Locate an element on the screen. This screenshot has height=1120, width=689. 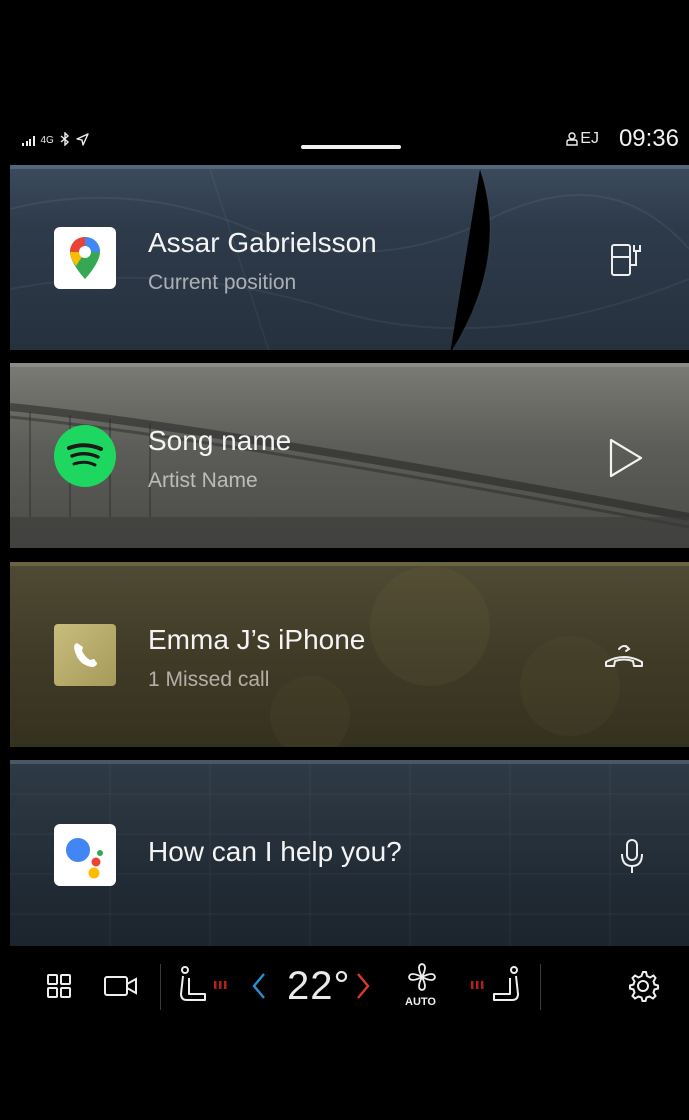
destination-subtitle: Current position is located at coordinates (222, 282).